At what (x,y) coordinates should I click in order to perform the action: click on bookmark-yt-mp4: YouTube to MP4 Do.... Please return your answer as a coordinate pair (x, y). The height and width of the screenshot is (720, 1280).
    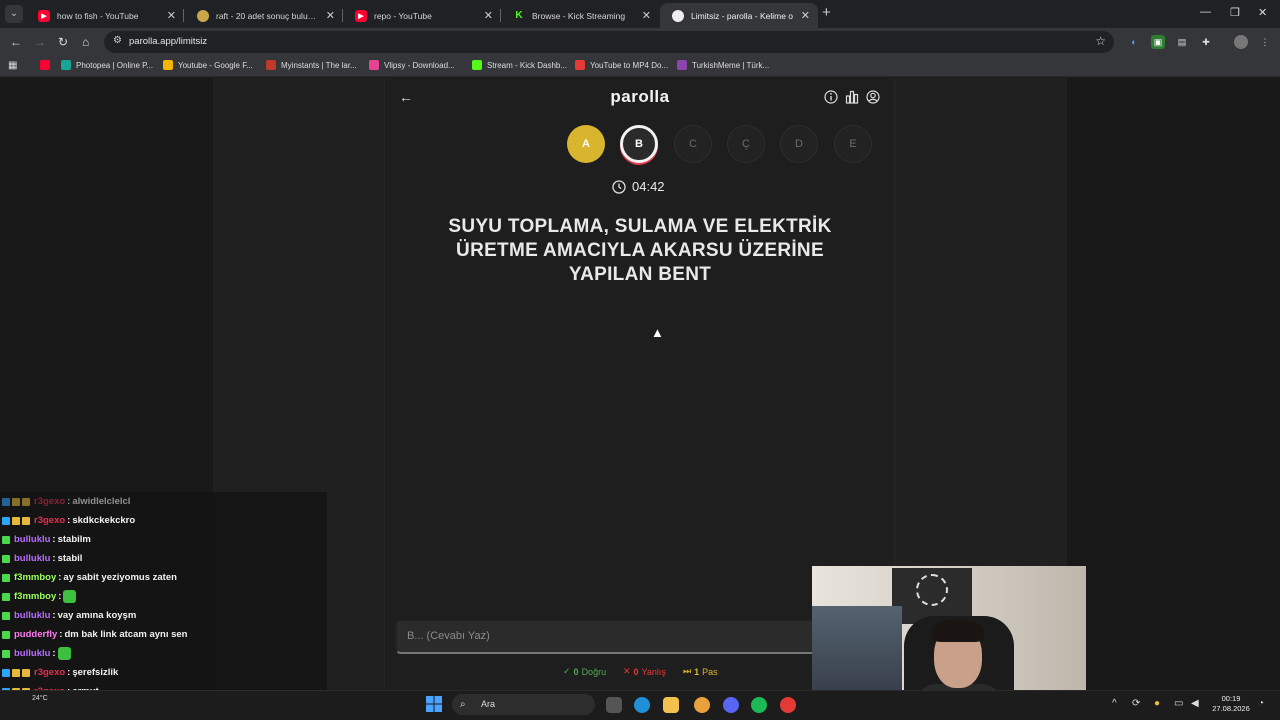
    Looking at the image, I should click on (621, 65).